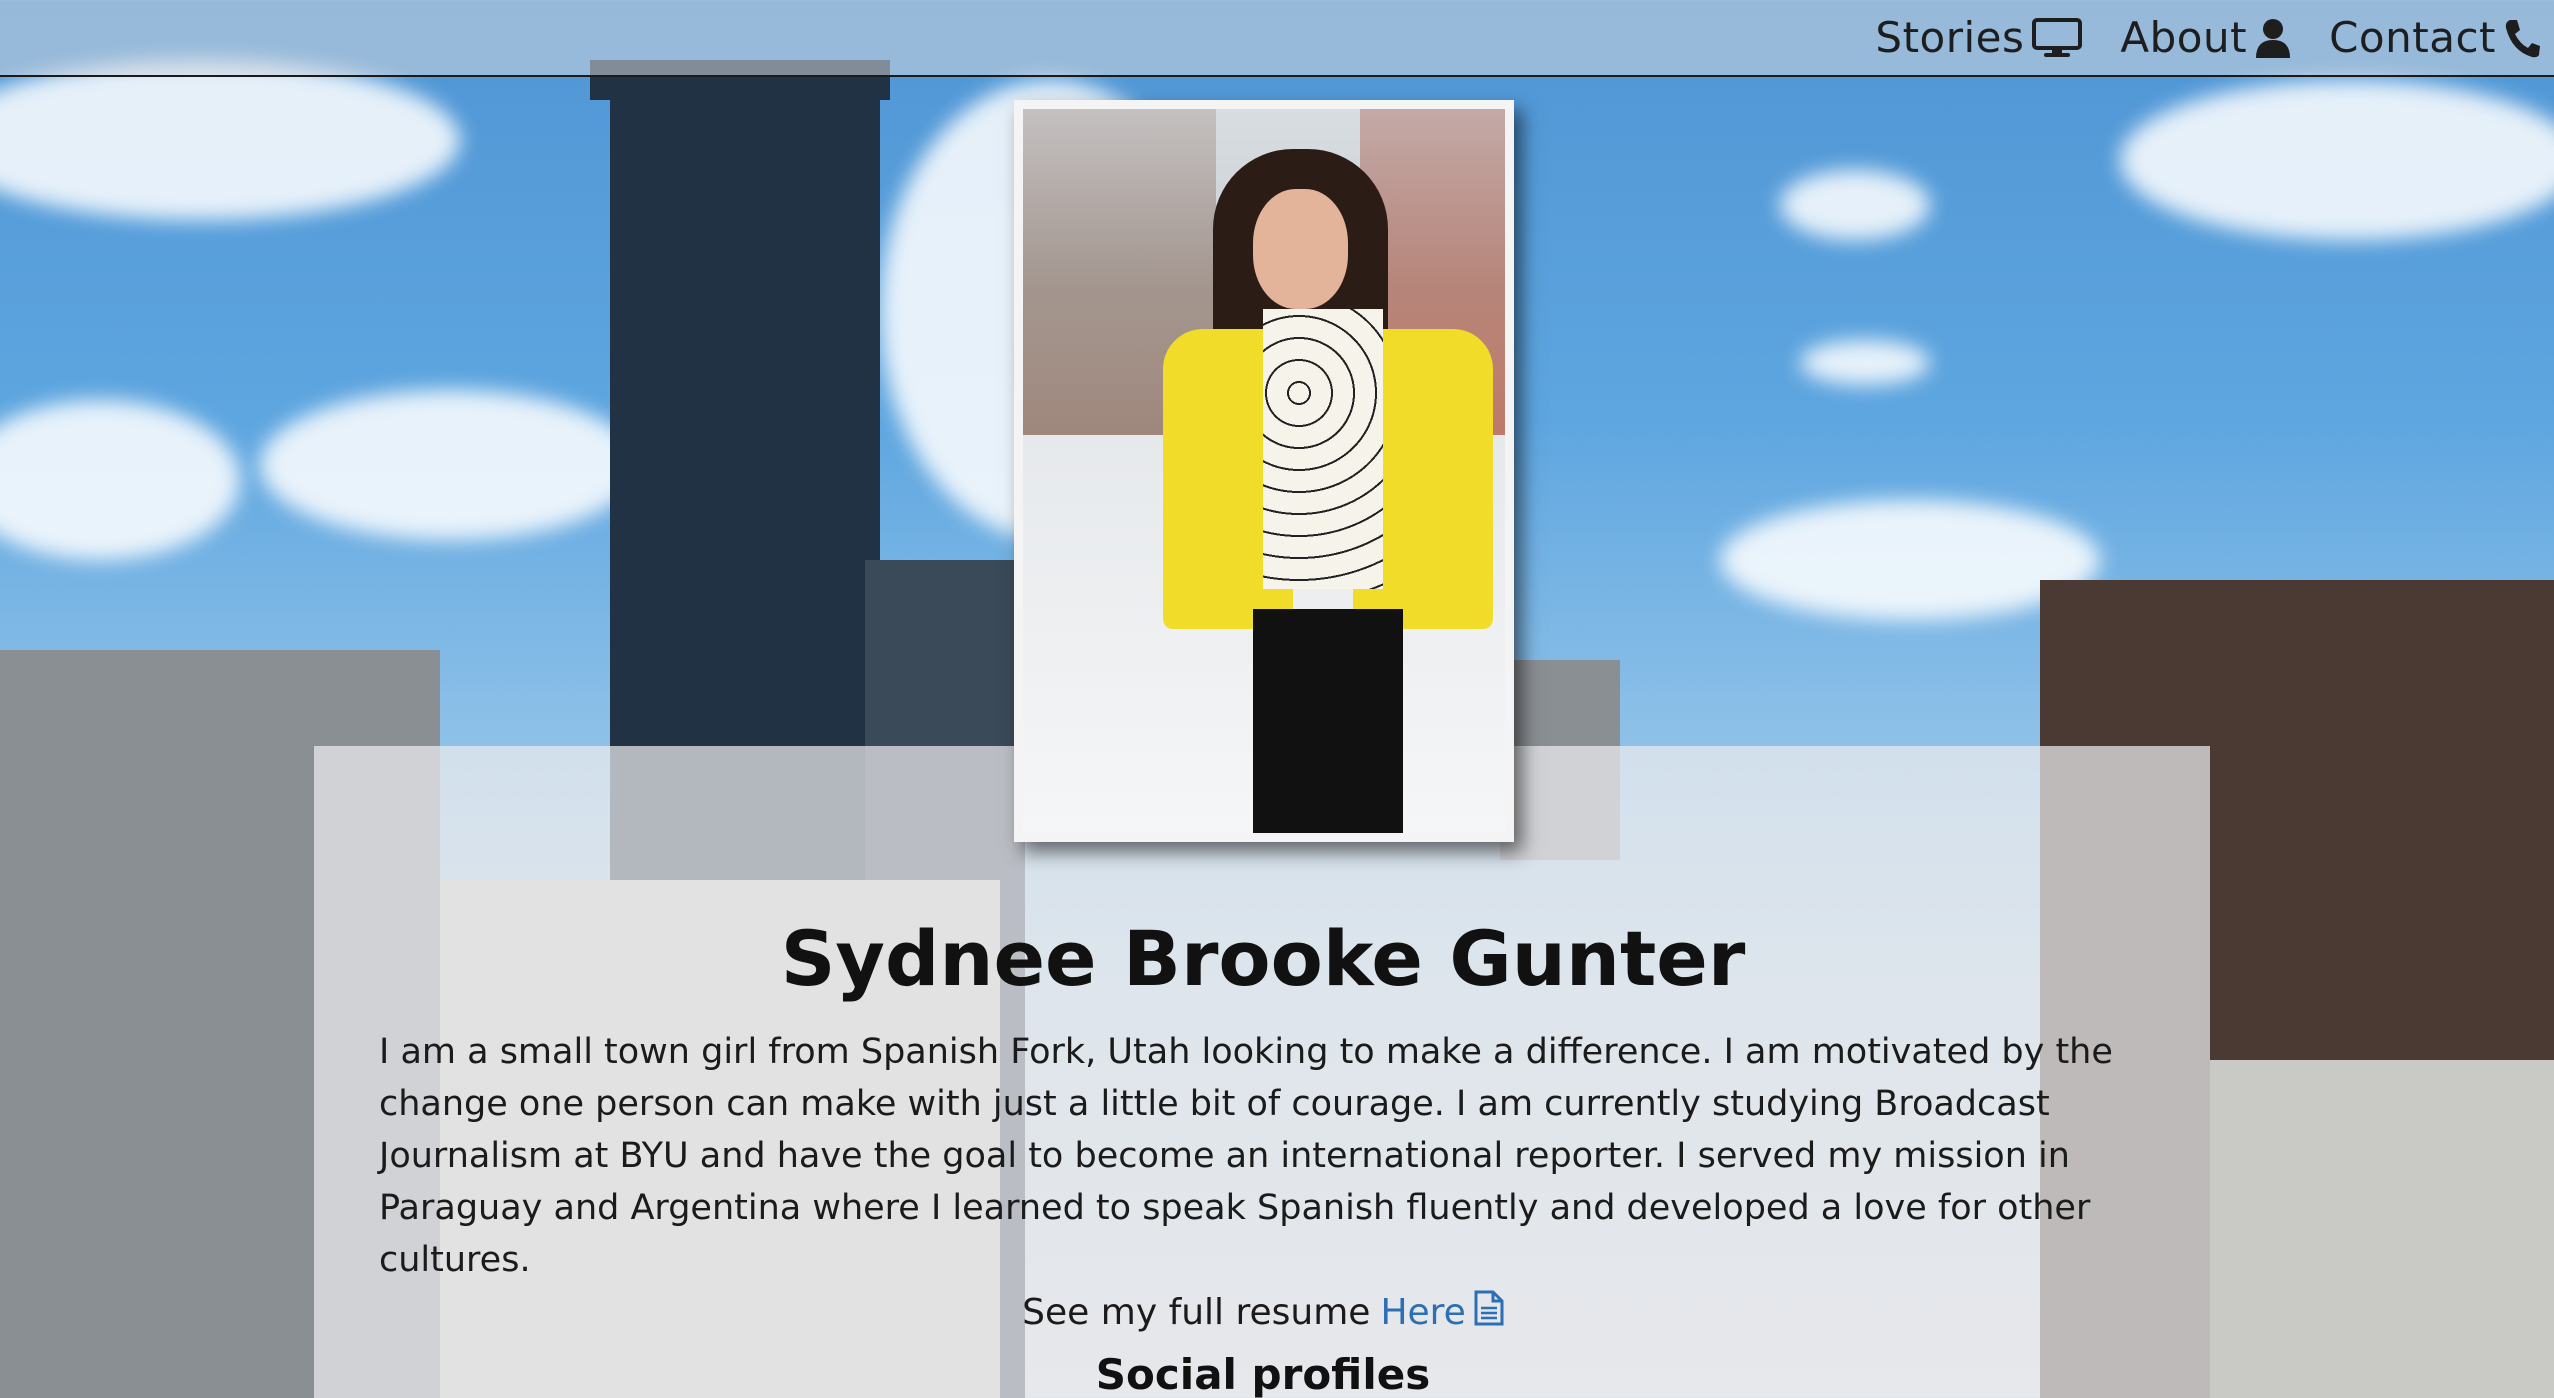 The image size is (2554, 1398). I want to click on phone-icon, so click(2522, 38).